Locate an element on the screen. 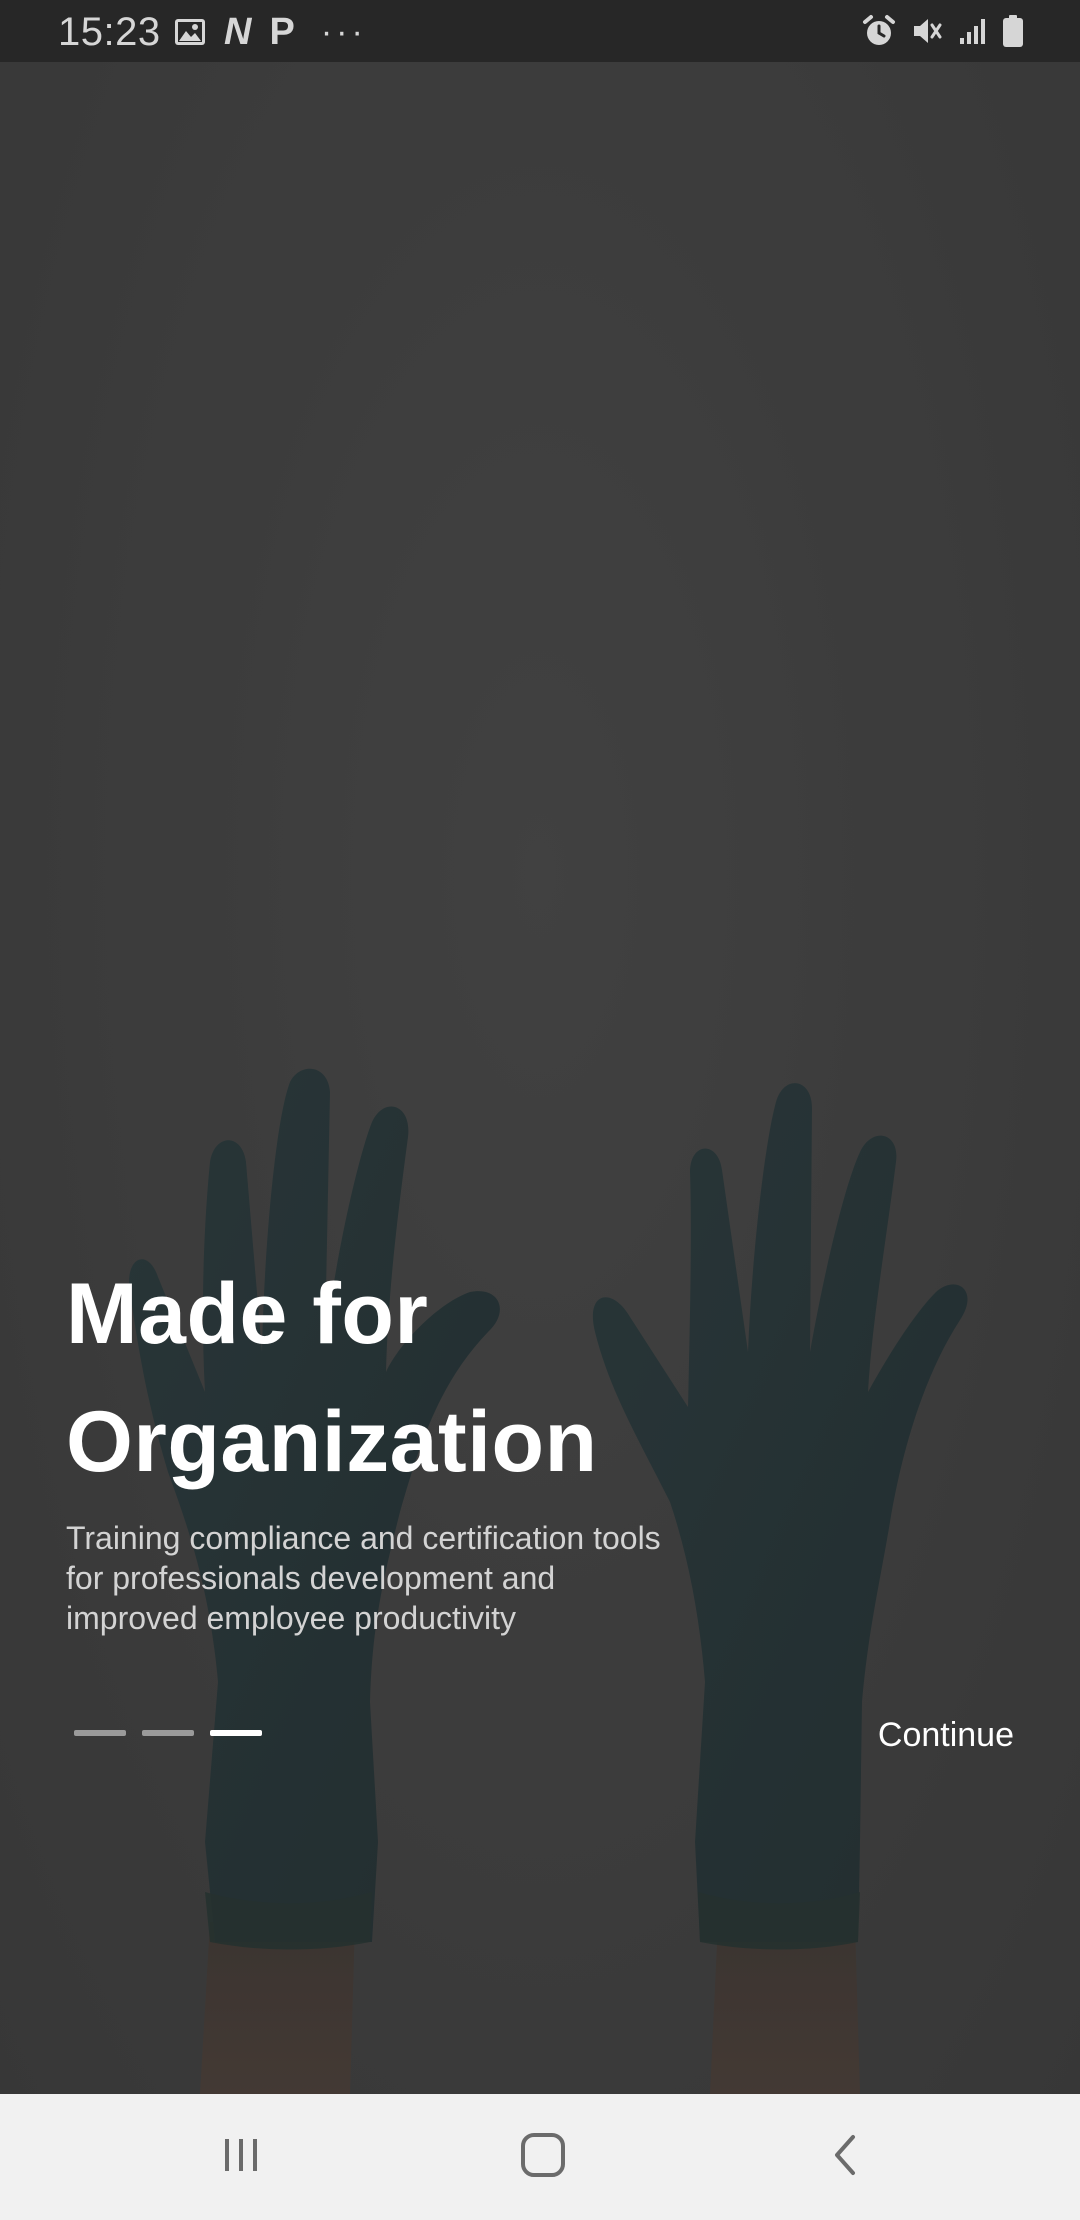  n-app-icon: N is located at coordinates (238, 32).